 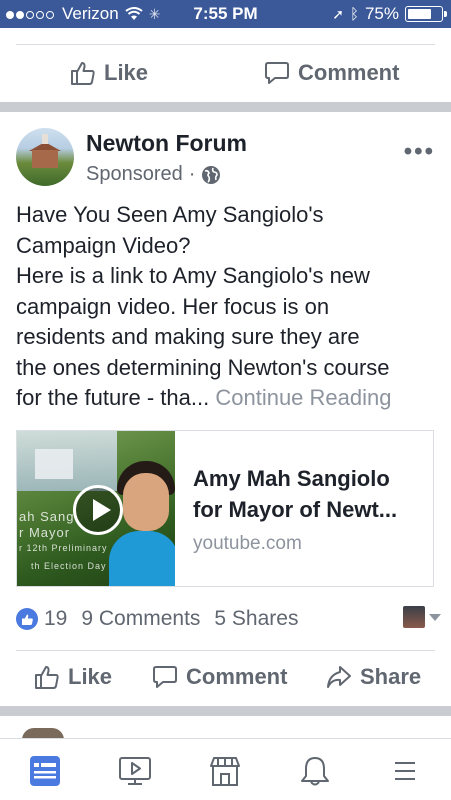 I want to click on watch-video-icon, so click(x=135, y=771).